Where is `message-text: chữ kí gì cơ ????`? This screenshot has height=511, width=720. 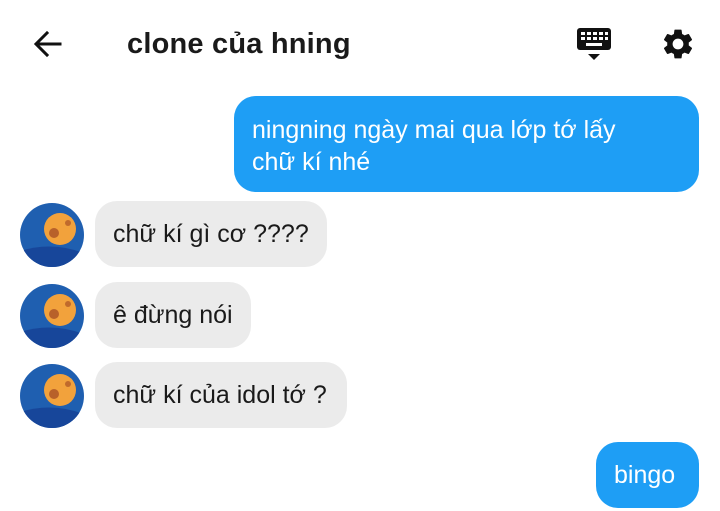 message-text: chữ kí gì cơ ???? is located at coordinates (211, 234).